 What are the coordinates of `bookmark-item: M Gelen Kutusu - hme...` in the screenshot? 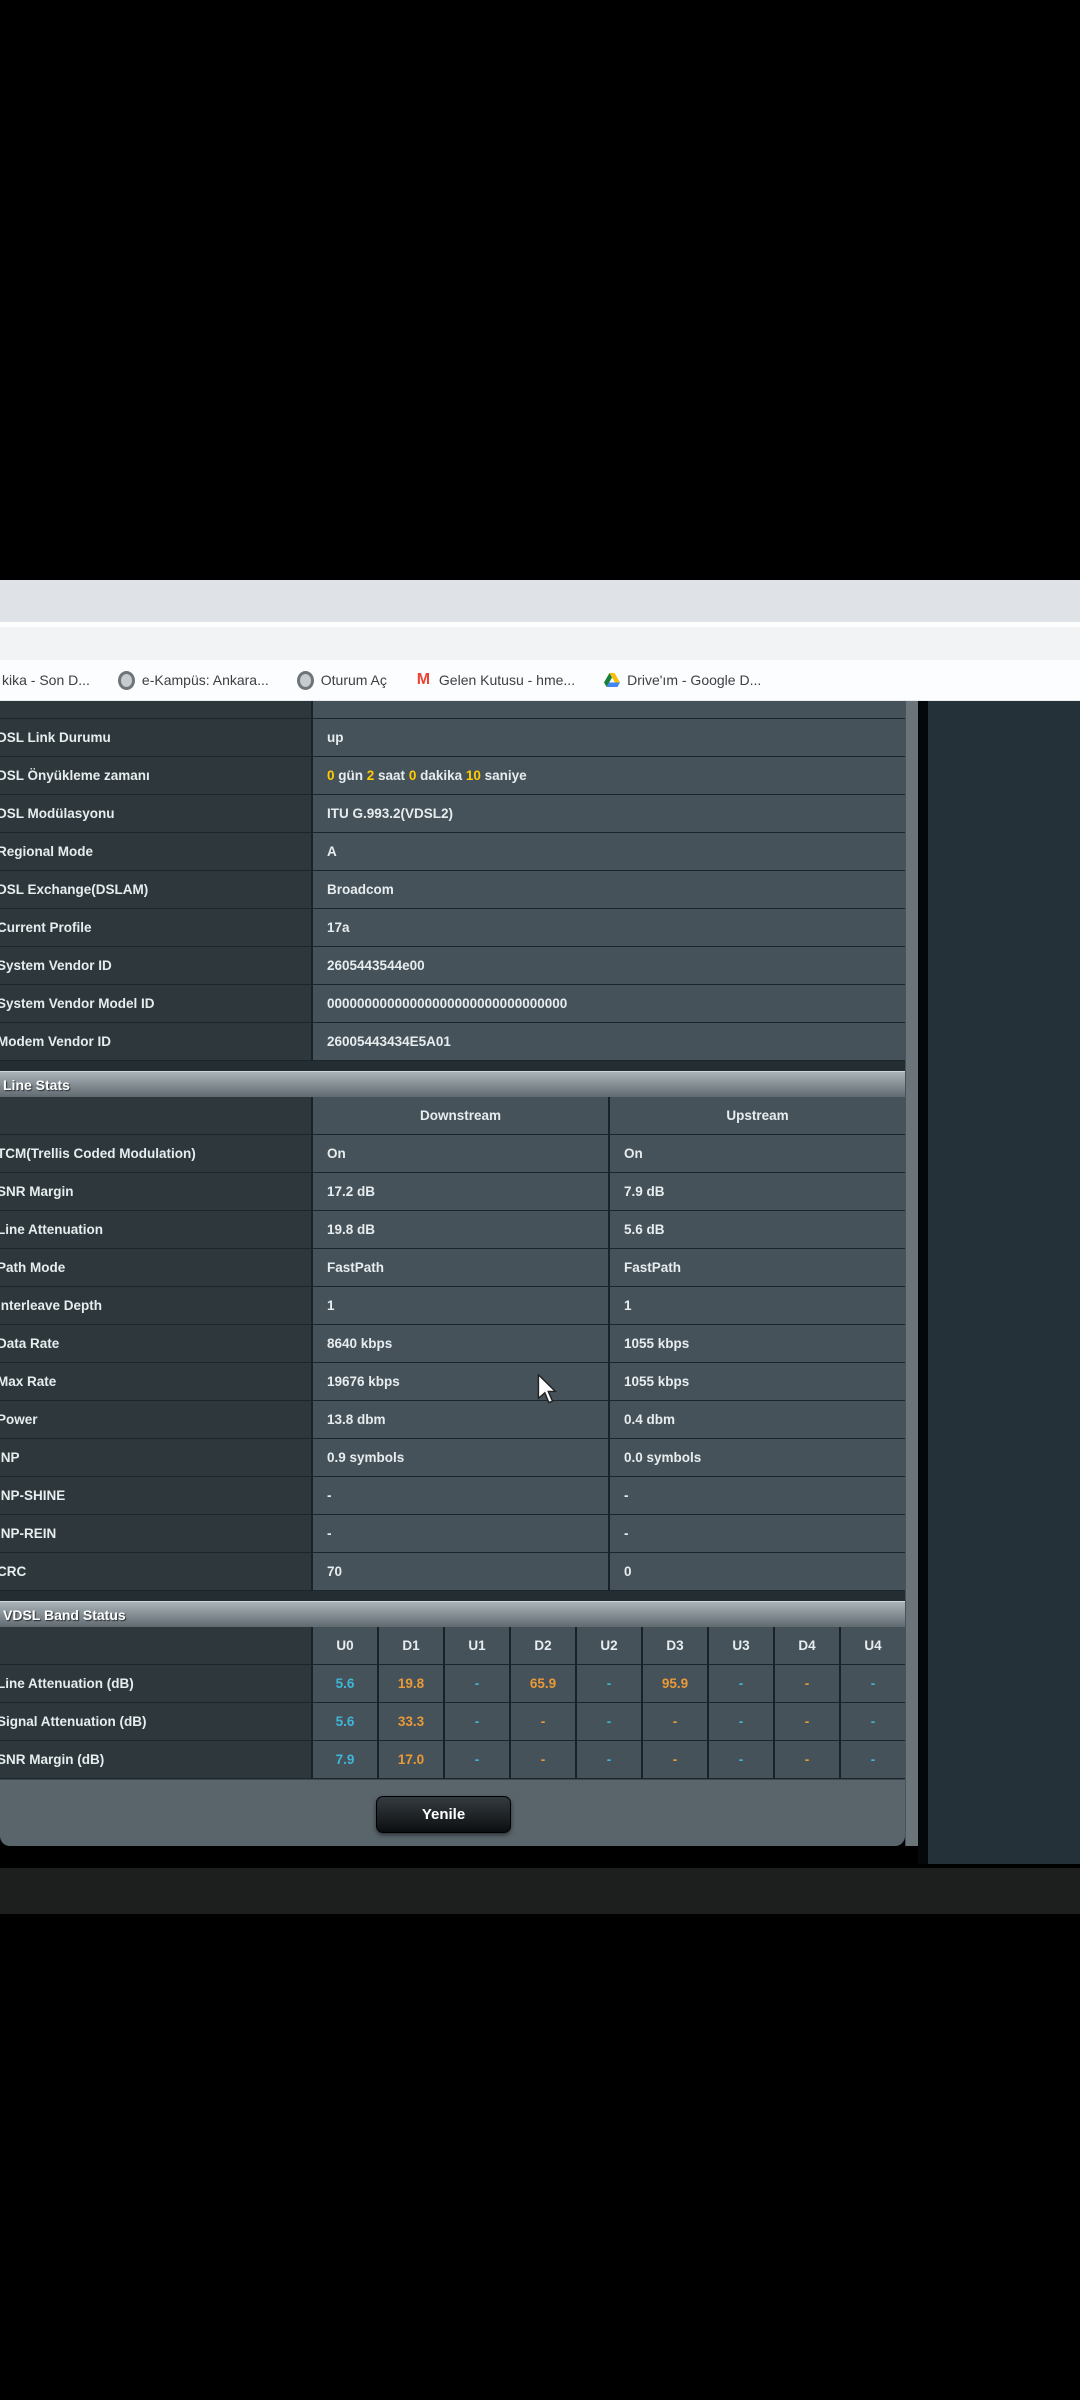 It's located at (495, 680).